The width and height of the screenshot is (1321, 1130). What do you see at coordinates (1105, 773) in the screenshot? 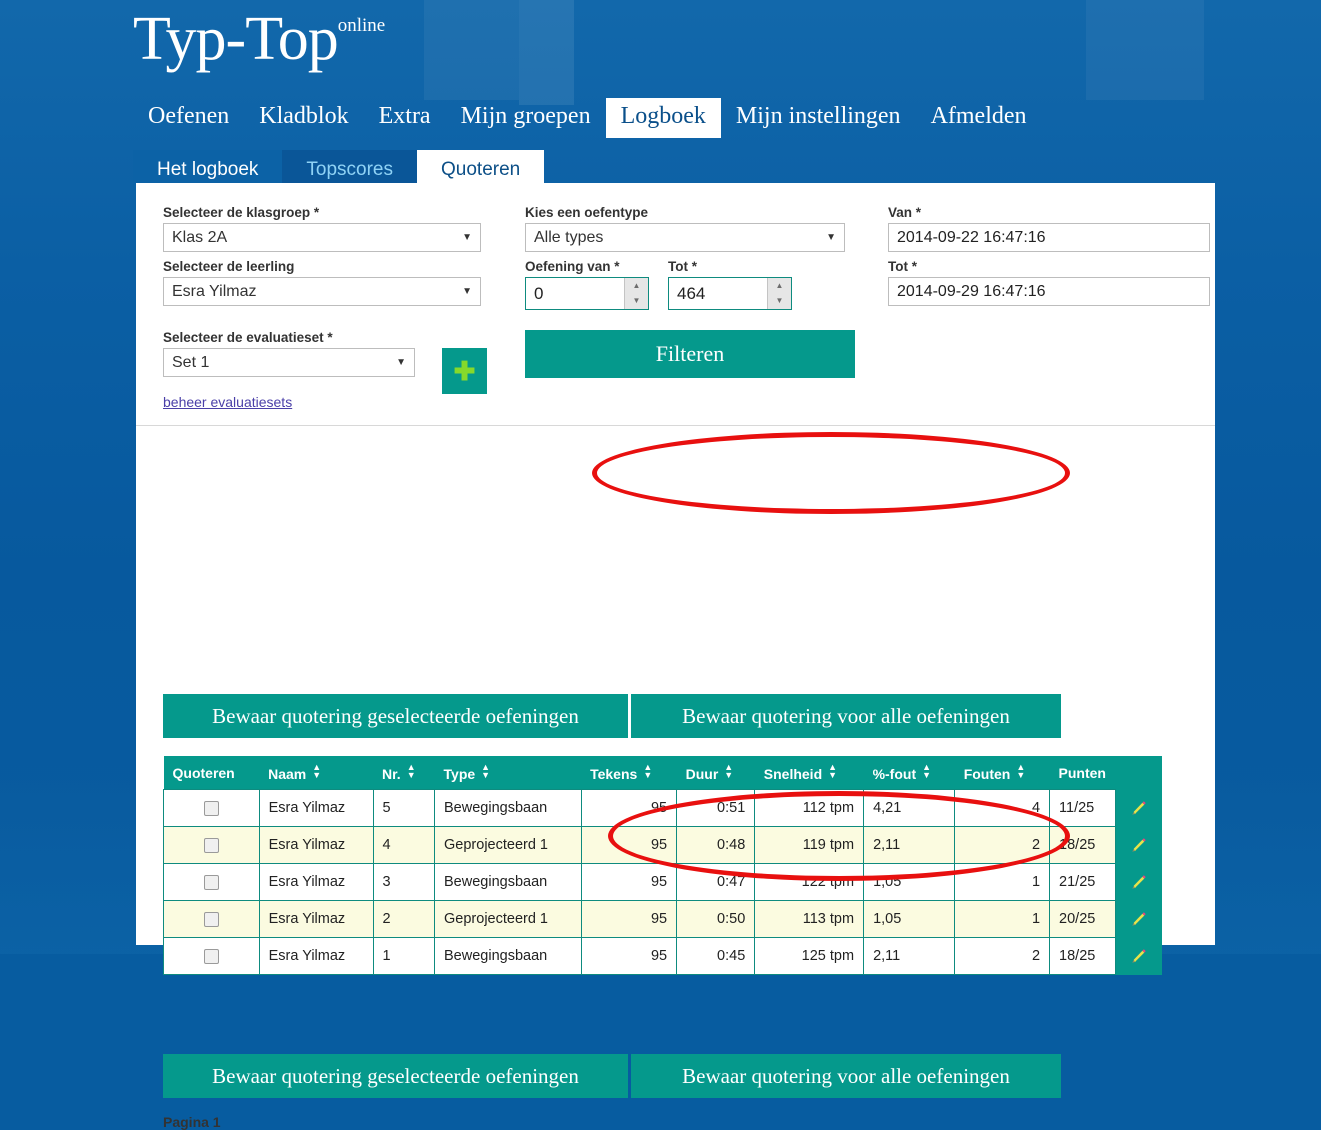
I see `column-header-punten: Punten` at bounding box center [1105, 773].